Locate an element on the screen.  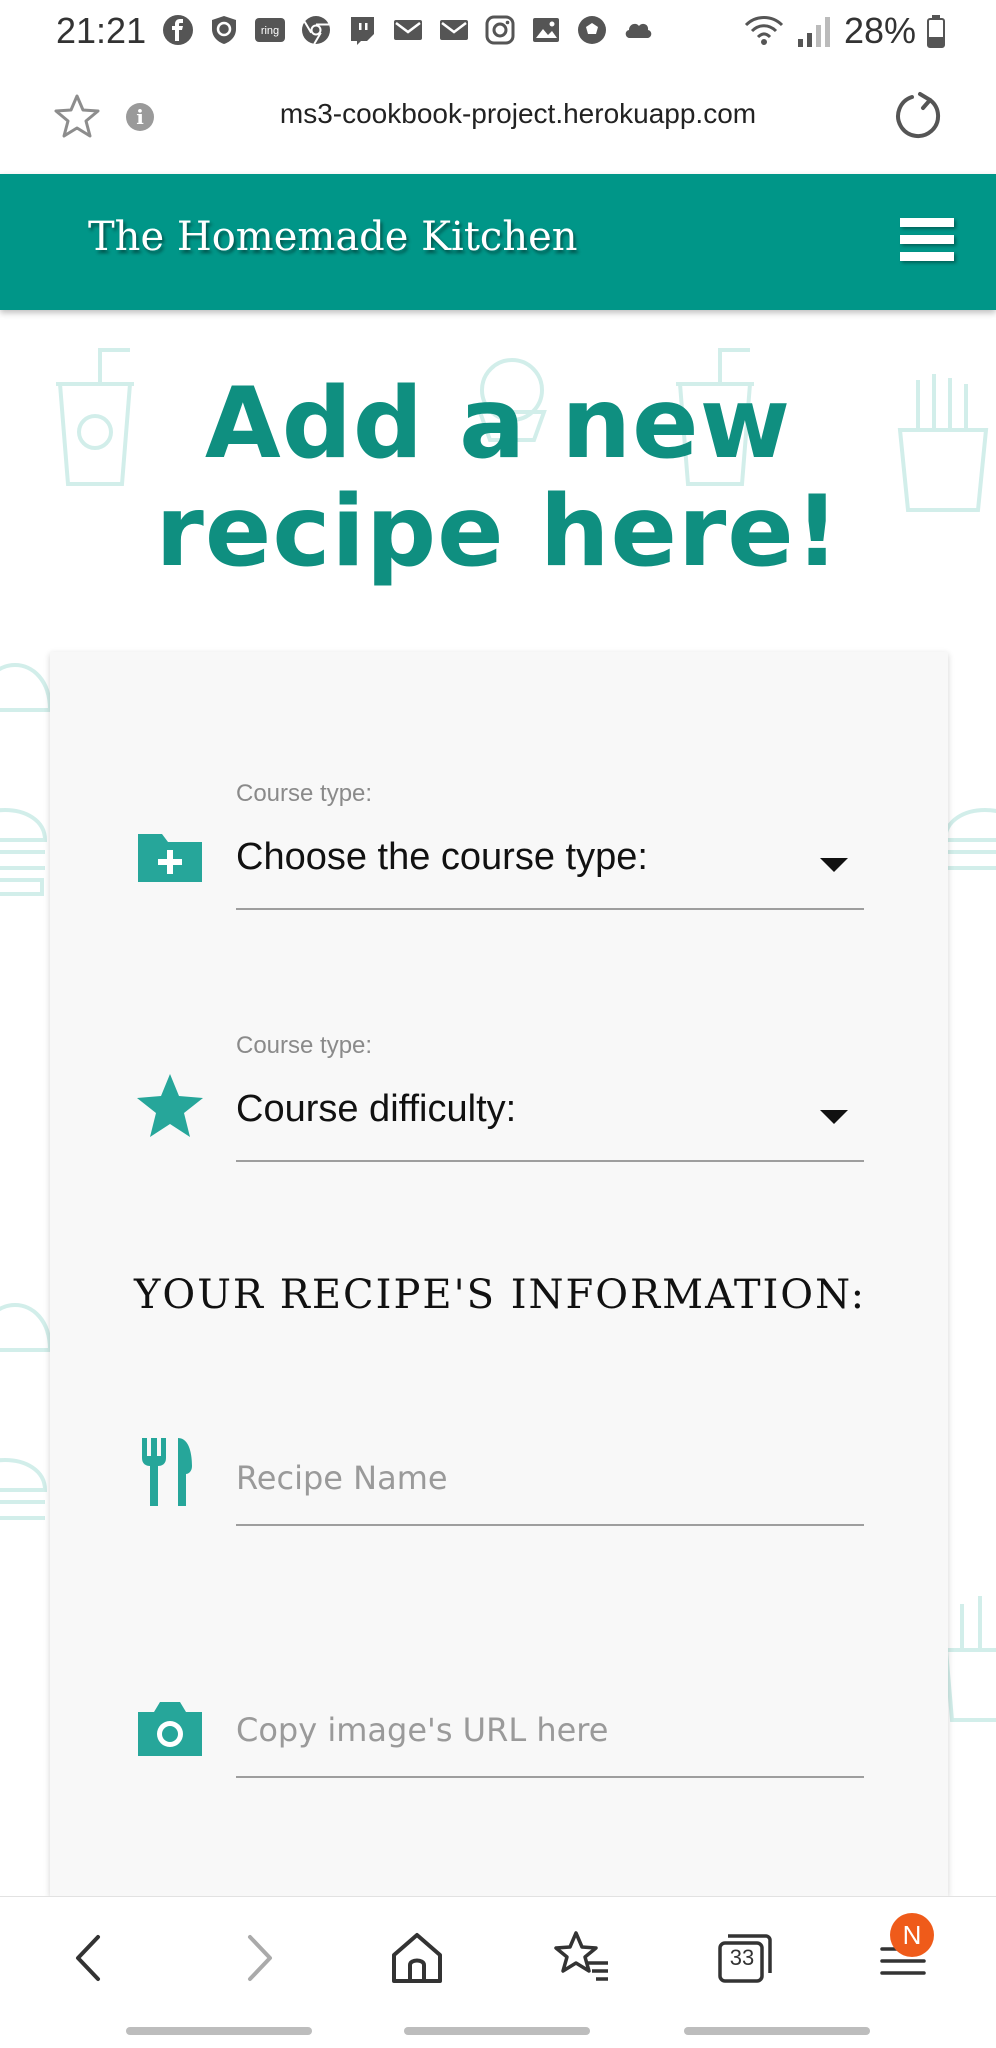
system-status: 28% is located at coordinates (845, 31).